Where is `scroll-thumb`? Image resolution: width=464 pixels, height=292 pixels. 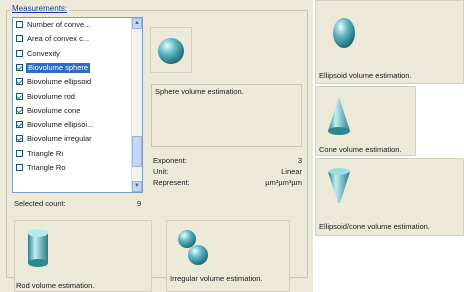
scroll-thumb is located at coordinates (137, 151).